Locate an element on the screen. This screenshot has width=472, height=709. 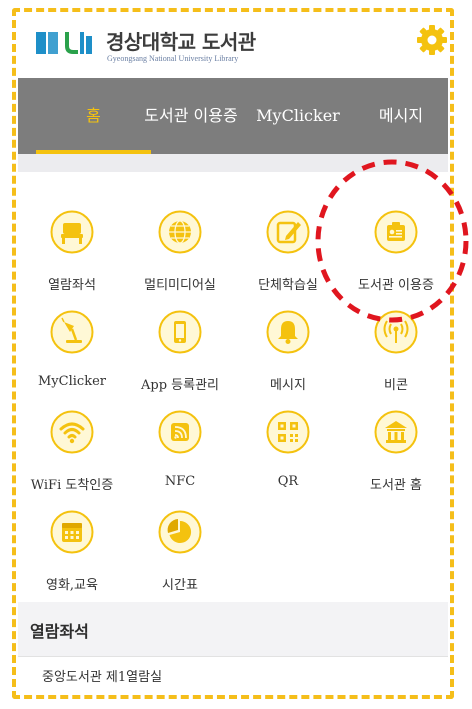
menu-item-label: 도서관 홈 is located at coordinates (396, 485).